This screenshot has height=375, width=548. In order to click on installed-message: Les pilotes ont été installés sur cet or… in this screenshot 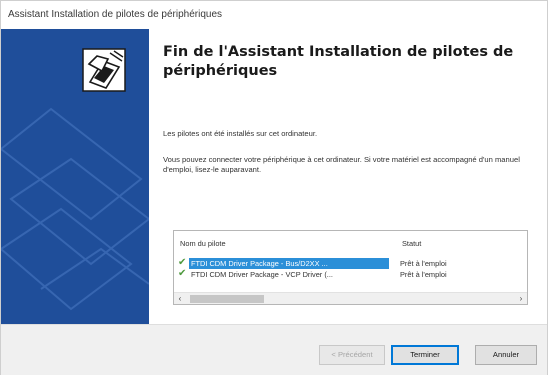, I will do `click(240, 133)`.